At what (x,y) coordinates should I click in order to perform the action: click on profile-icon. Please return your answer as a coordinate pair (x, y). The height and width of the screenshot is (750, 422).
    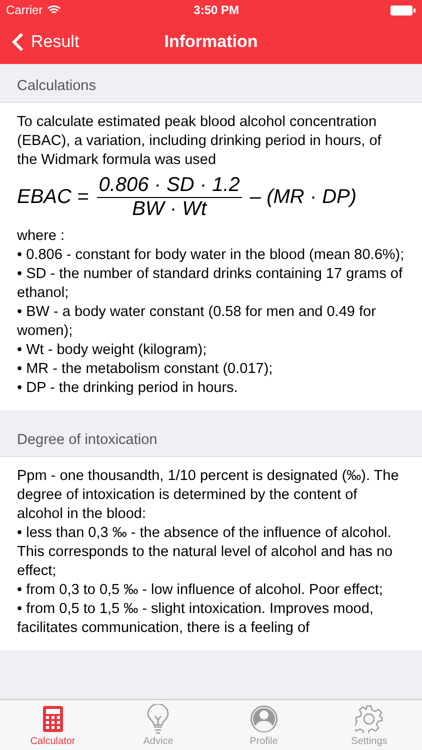
    Looking at the image, I should click on (264, 719).